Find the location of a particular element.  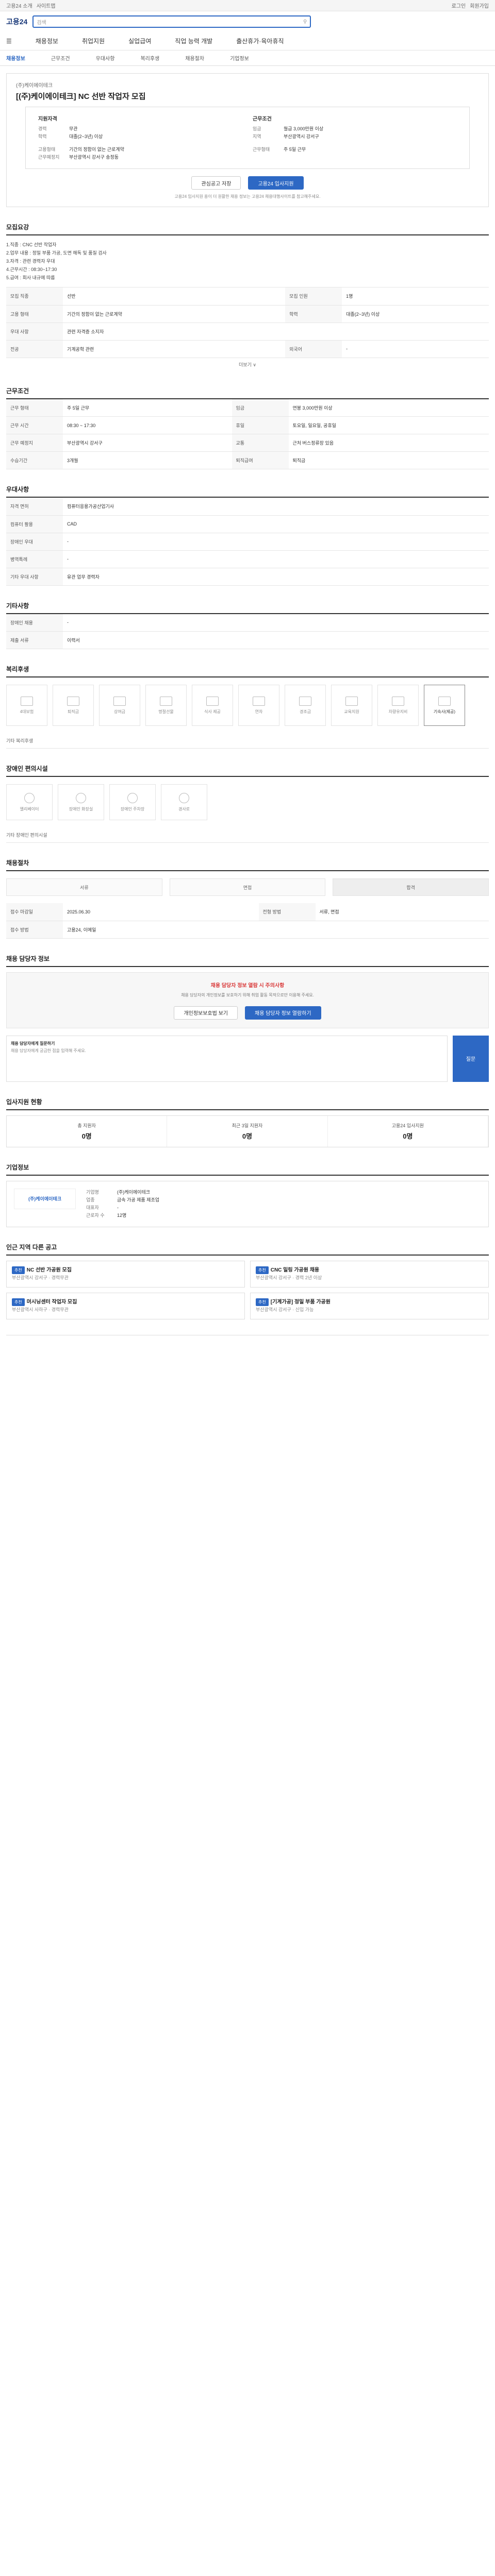

apply-button: 고용24 입사지원 is located at coordinates (276, 183).